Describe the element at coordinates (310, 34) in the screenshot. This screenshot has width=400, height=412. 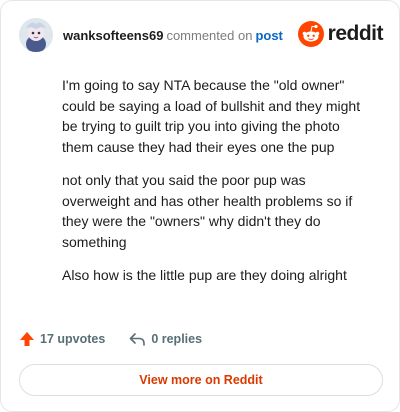
I see `reddit-snoo-icon` at that location.